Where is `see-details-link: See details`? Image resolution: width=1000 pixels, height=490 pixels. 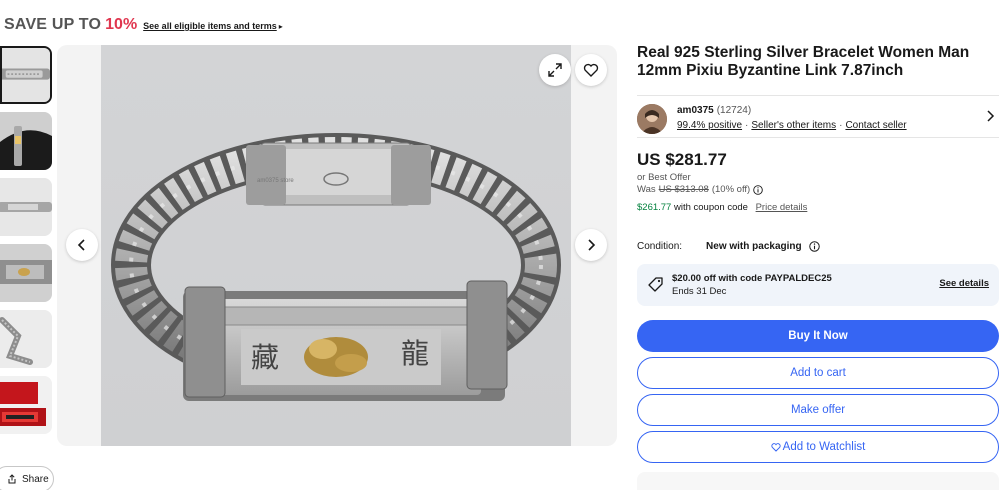 see-details-link: See details is located at coordinates (964, 283).